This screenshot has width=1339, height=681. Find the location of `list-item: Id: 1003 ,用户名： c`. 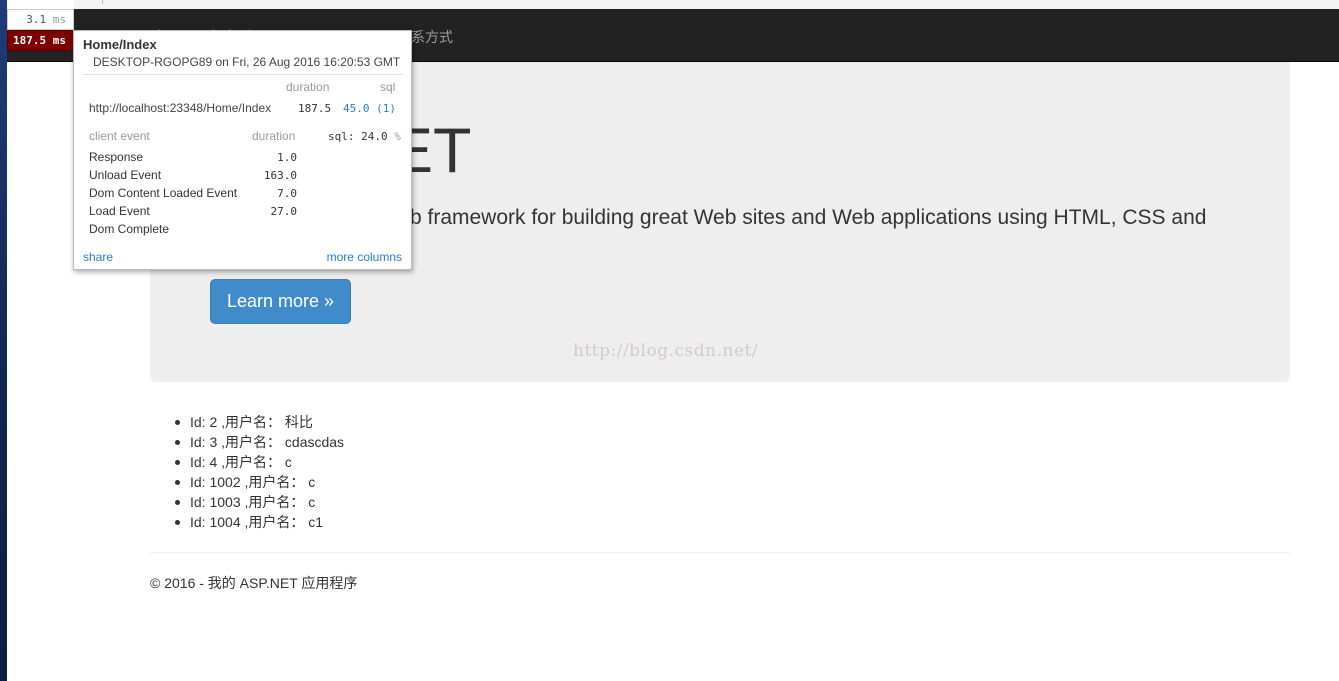

list-item: Id: 1003 ,用户名： c is located at coordinates (259, 502).